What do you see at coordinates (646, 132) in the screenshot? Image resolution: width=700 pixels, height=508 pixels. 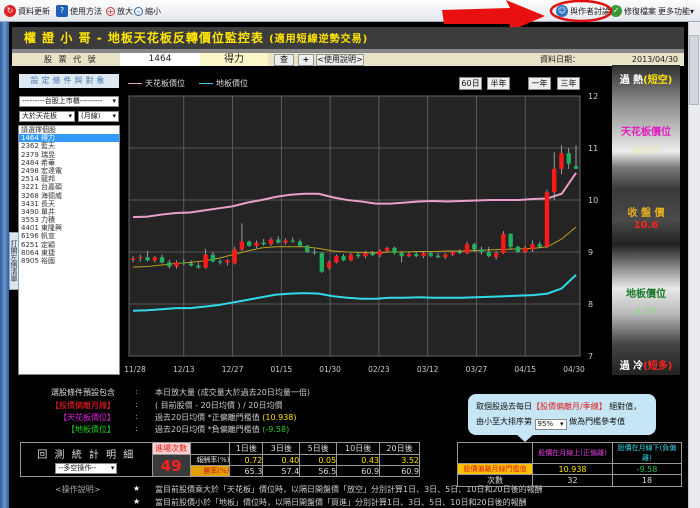 I see `ceiling-label: 天花板價位` at bounding box center [646, 132].